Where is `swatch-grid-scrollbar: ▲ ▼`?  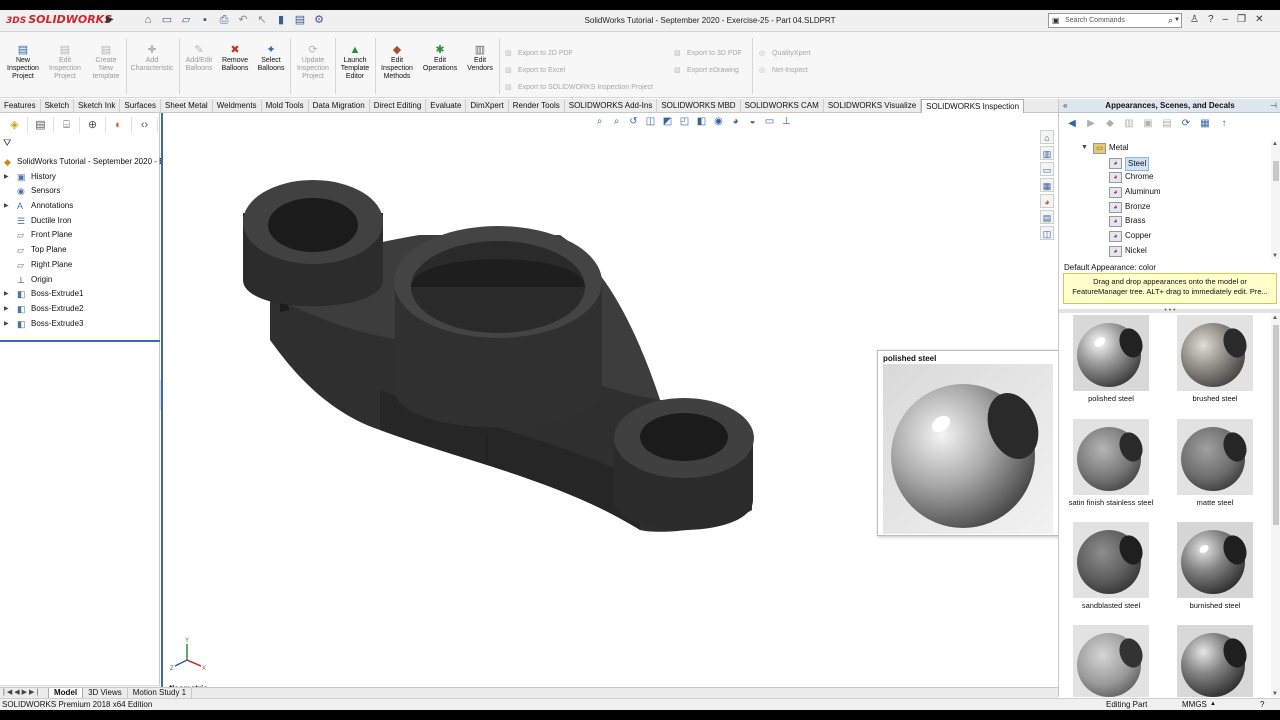 swatch-grid-scrollbar: ▲ ▼ is located at coordinates (1275, 506).